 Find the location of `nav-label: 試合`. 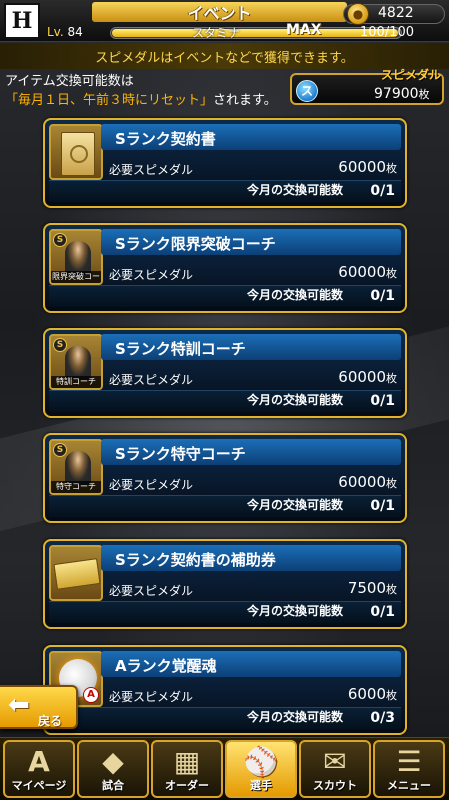

nav-label: 試合 is located at coordinates (113, 785).